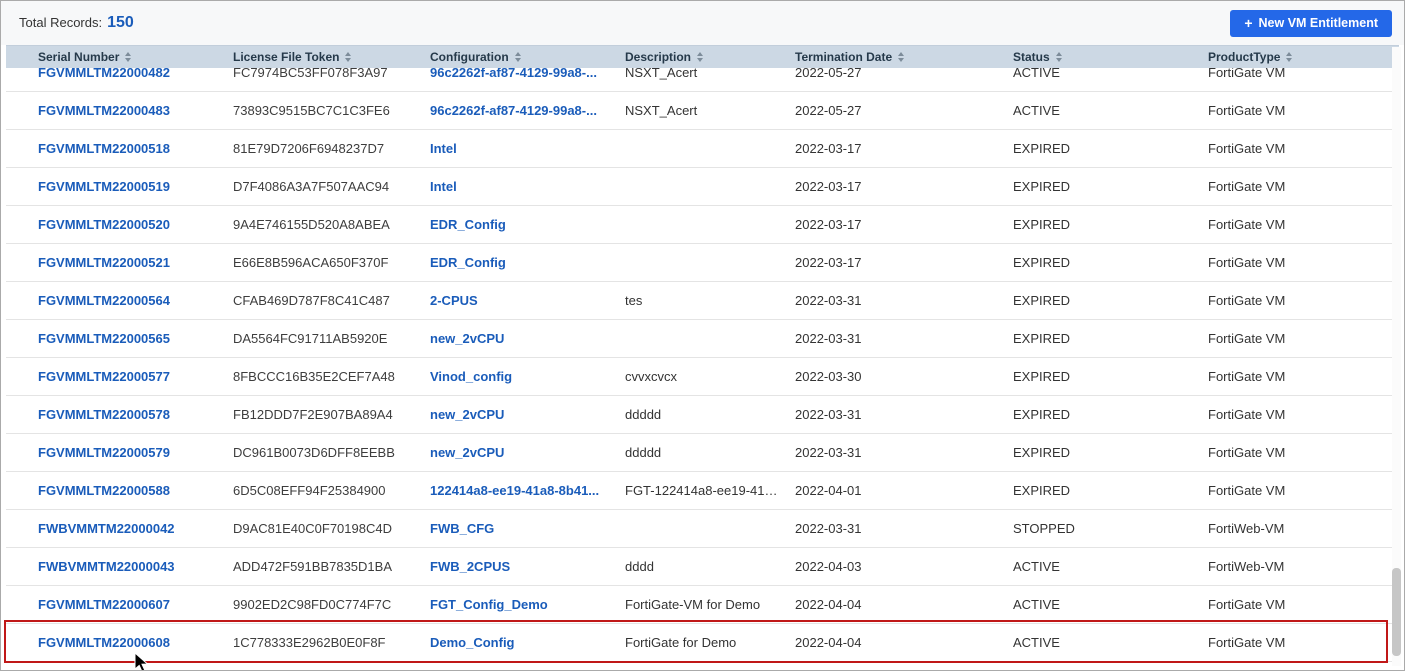 This screenshot has width=1405, height=671. I want to click on column-header-label: License File Token, so click(286, 57).